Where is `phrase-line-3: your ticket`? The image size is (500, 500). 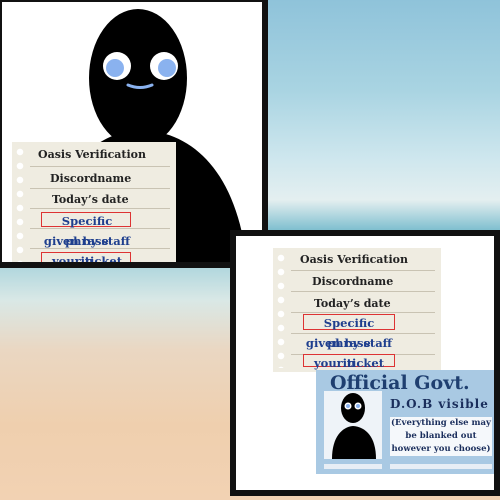
phrase-line-3: your ticket is located at coordinates (87, 261).